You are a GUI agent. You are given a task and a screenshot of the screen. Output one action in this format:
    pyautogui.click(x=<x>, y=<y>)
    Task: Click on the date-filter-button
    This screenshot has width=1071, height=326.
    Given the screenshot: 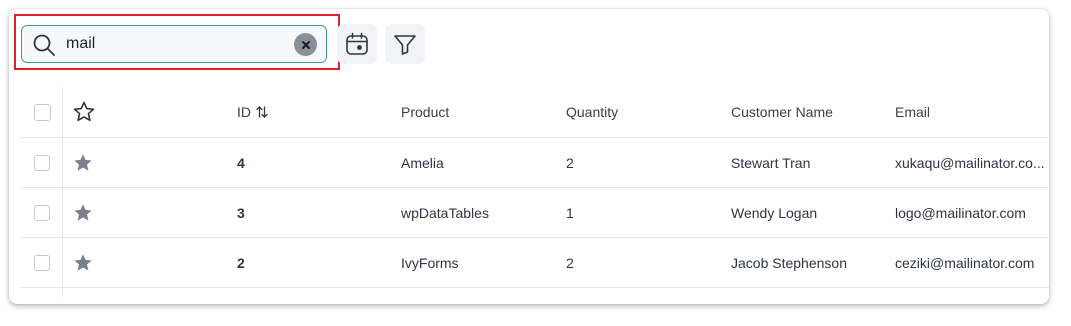 What is the action you would take?
    pyautogui.click(x=357, y=44)
    